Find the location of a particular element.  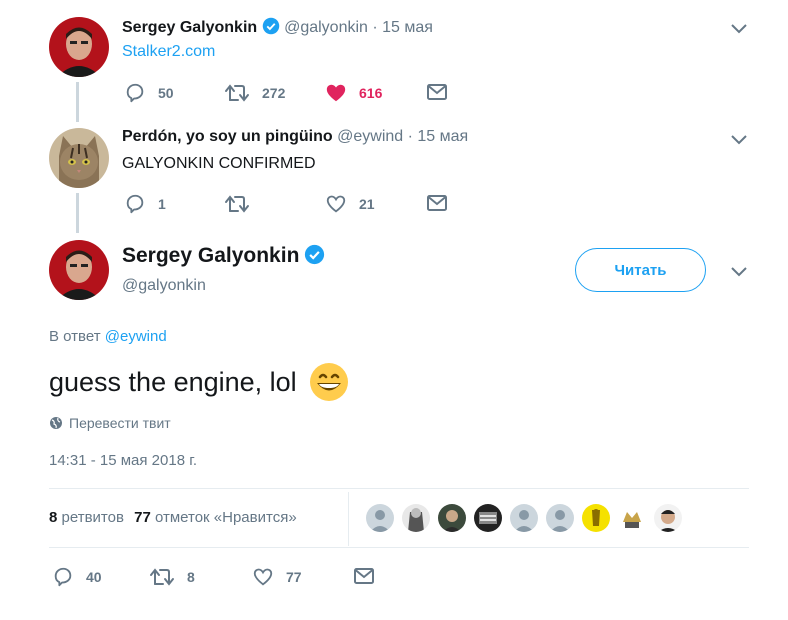

grinning-face-emoji is located at coordinates (328, 382).